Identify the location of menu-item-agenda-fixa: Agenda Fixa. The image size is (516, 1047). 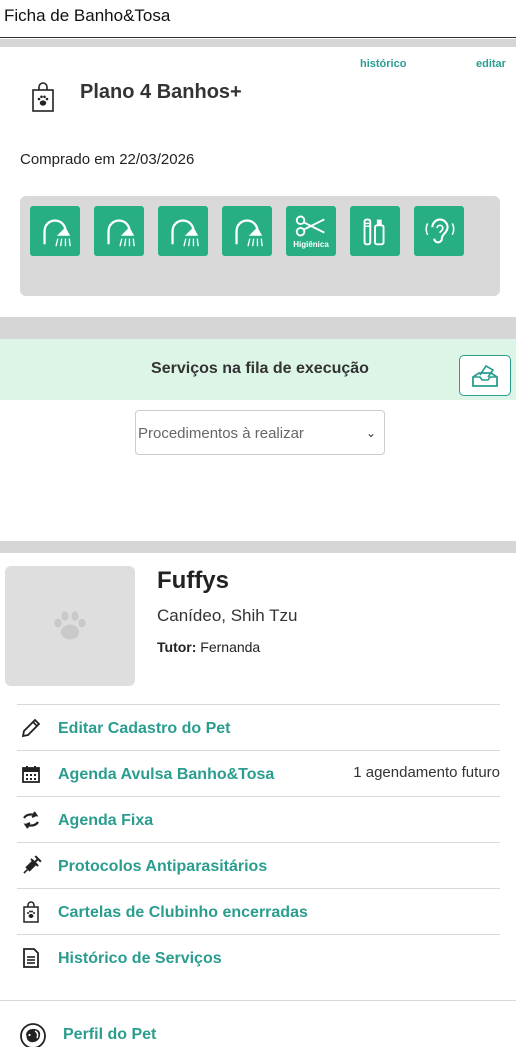
(258, 819).